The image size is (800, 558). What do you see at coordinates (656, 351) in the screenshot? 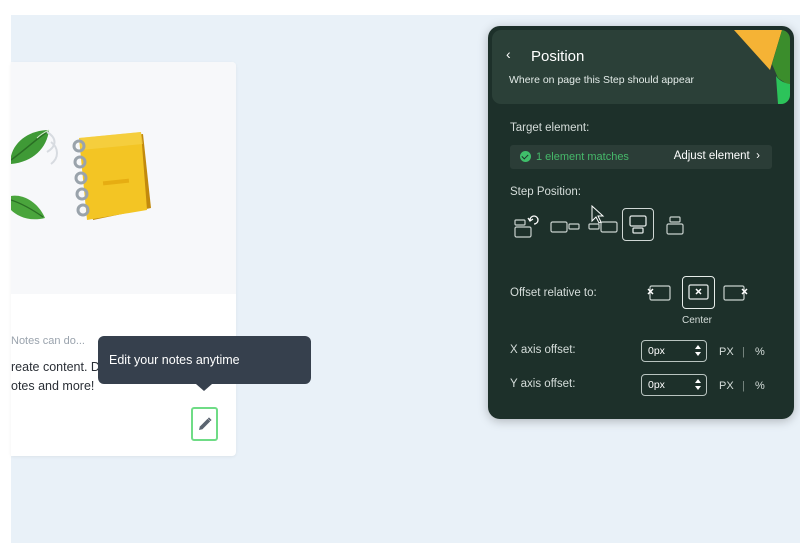
I see `x-offset-value: 0px` at bounding box center [656, 351].